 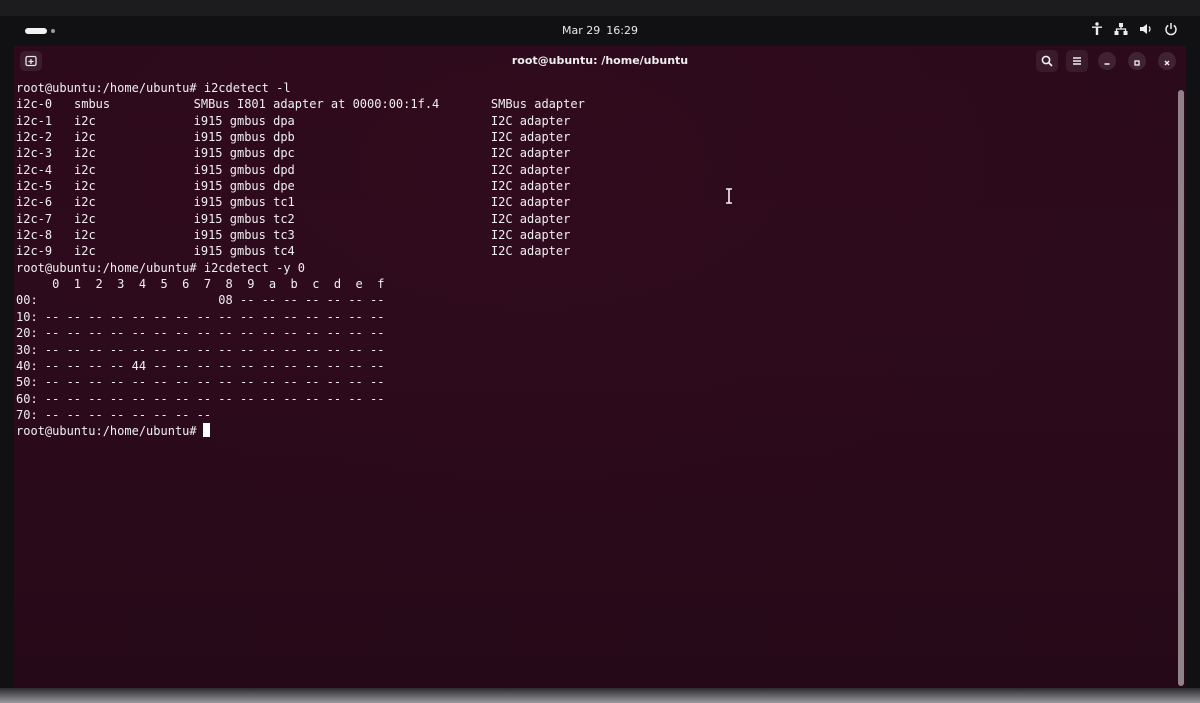 I want to click on volume-icon, so click(x=1146, y=29).